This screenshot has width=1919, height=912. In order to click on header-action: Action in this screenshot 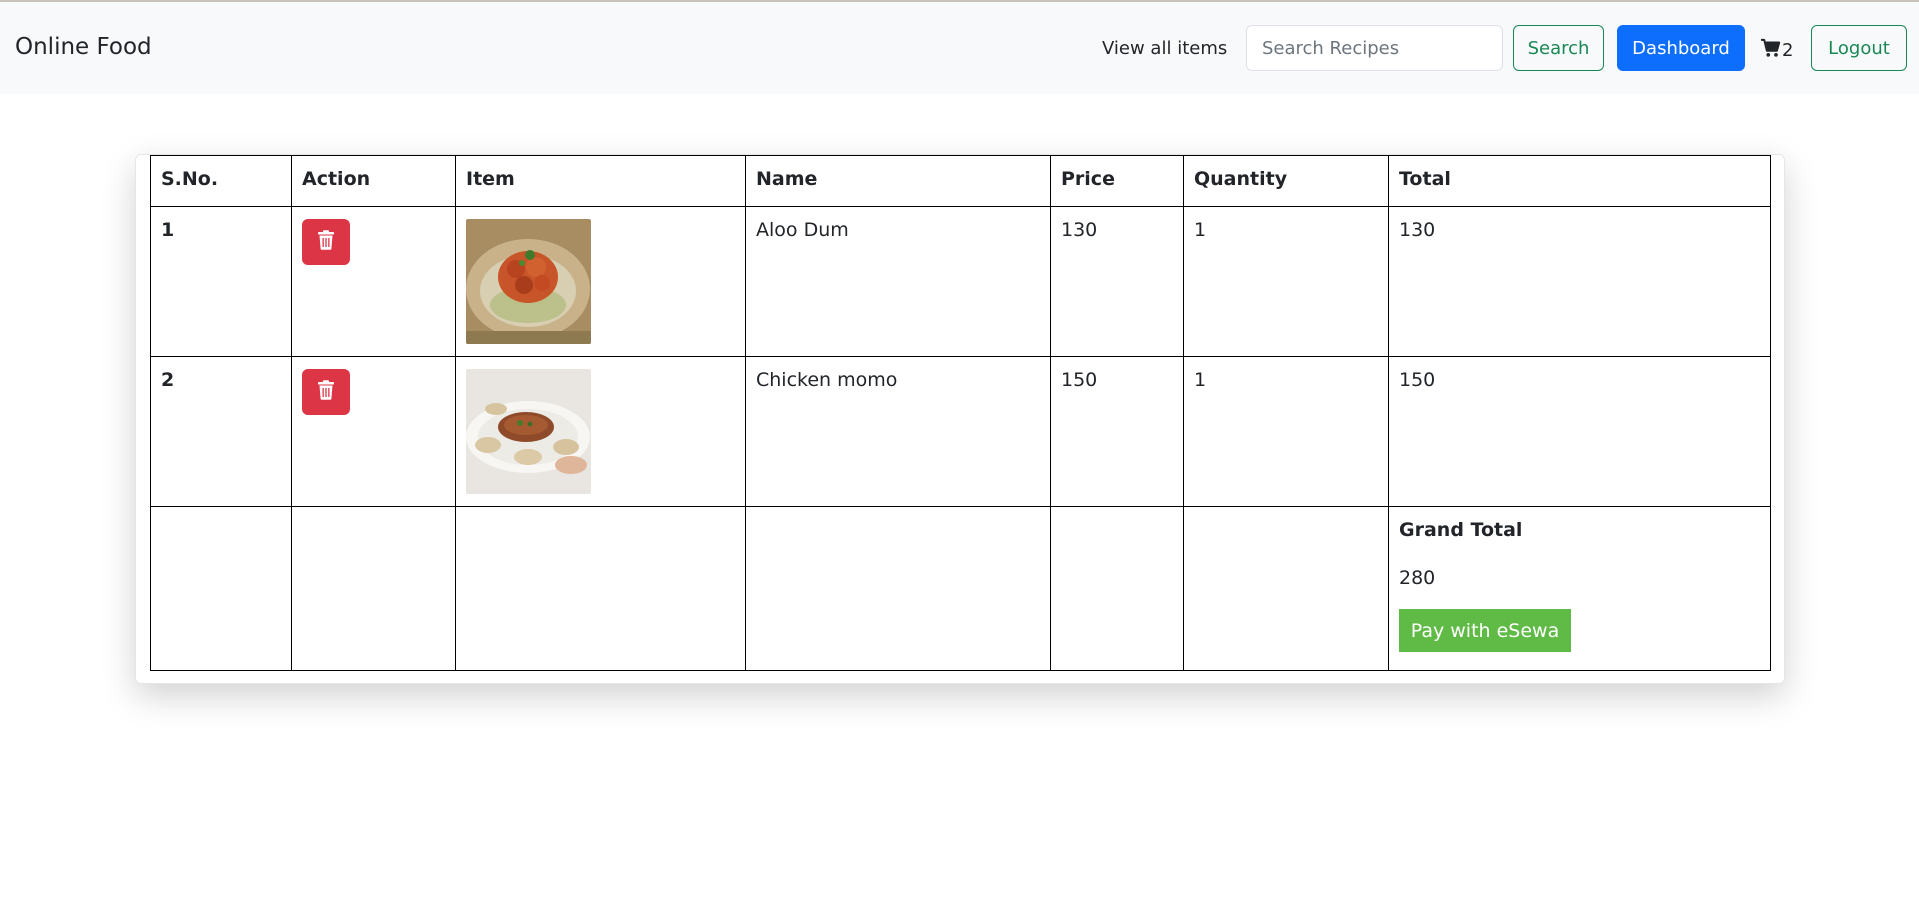, I will do `click(373, 181)`.